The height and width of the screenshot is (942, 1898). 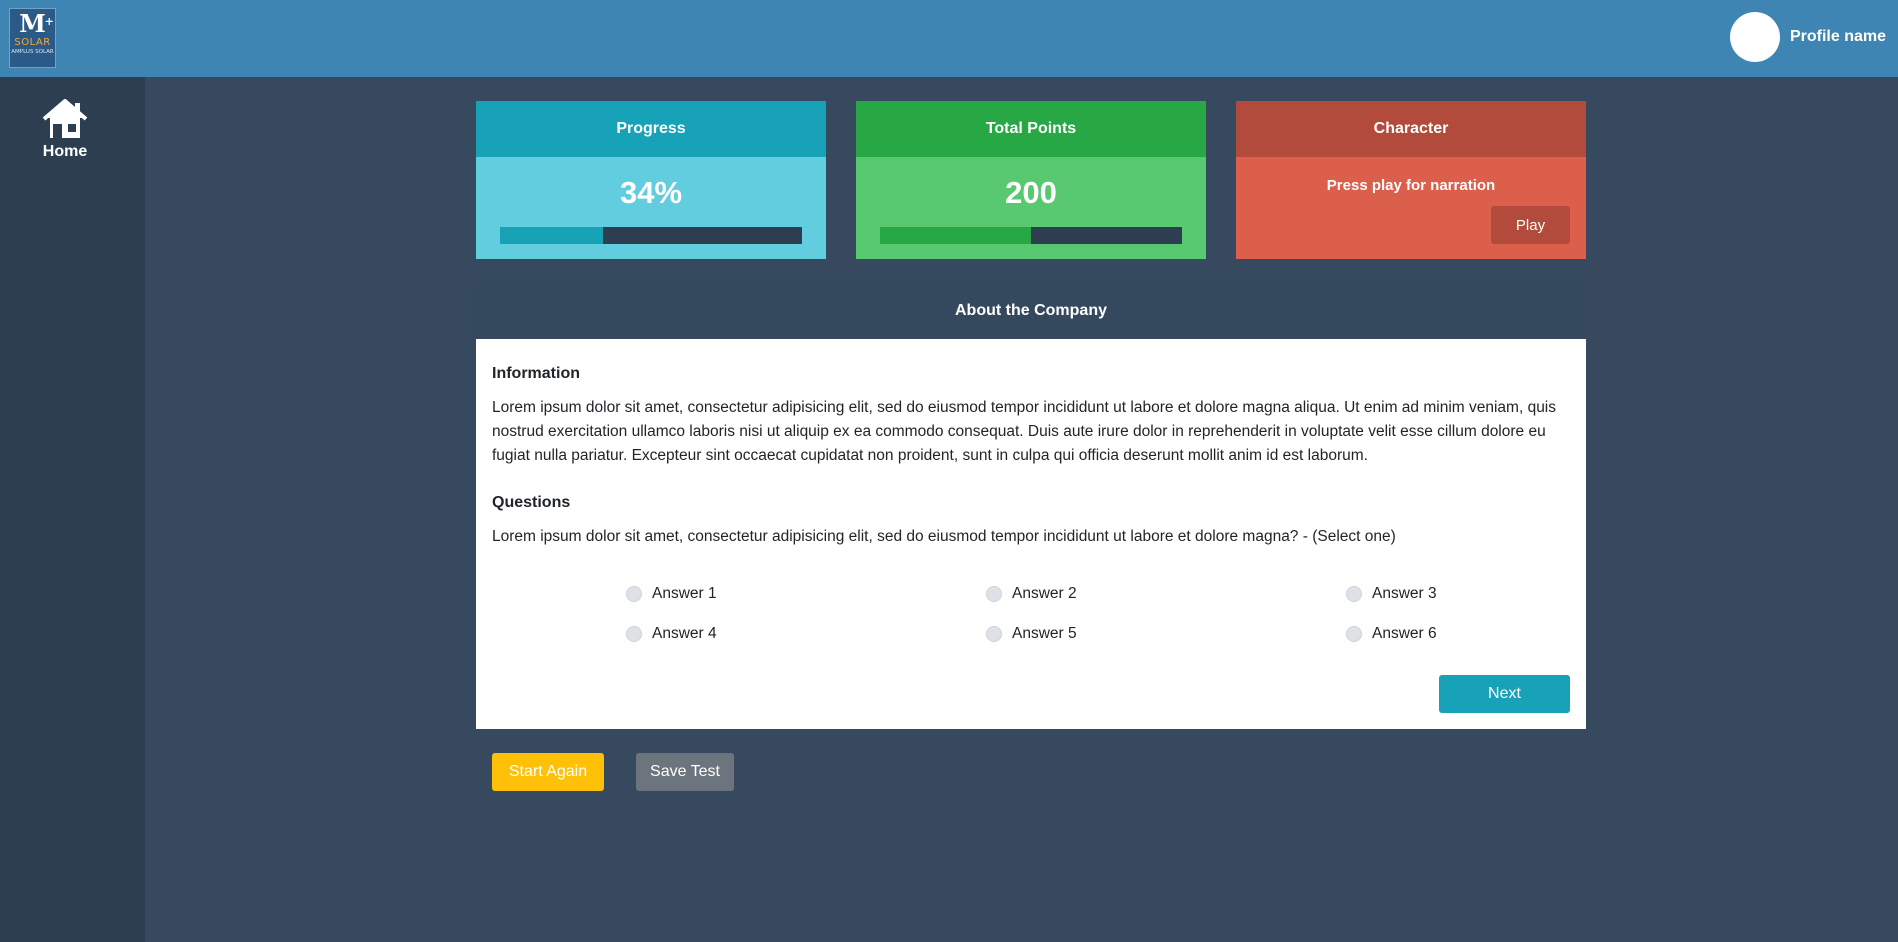 I want to click on profile-name: Profile name, so click(x=1838, y=37).